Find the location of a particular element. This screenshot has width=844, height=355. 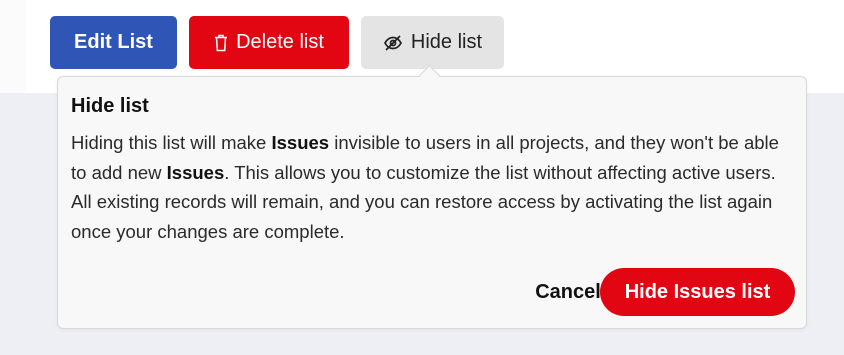

trash-icon is located at coordinates (221, 43).